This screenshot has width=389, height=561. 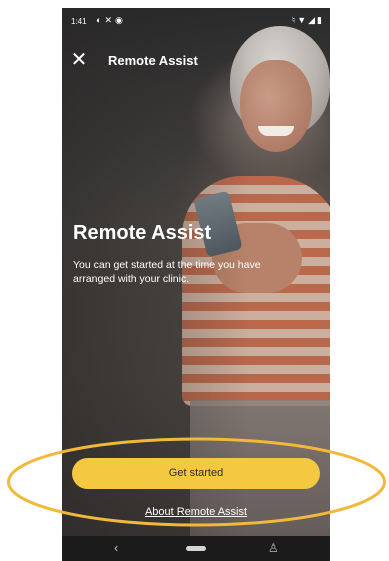 I want to click on home-pill-icon, so click(x=196, y=548).